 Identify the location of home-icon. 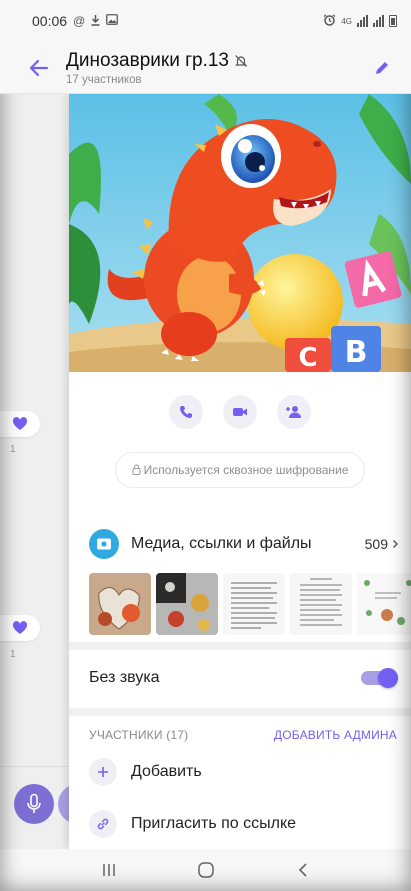
(205, 870).